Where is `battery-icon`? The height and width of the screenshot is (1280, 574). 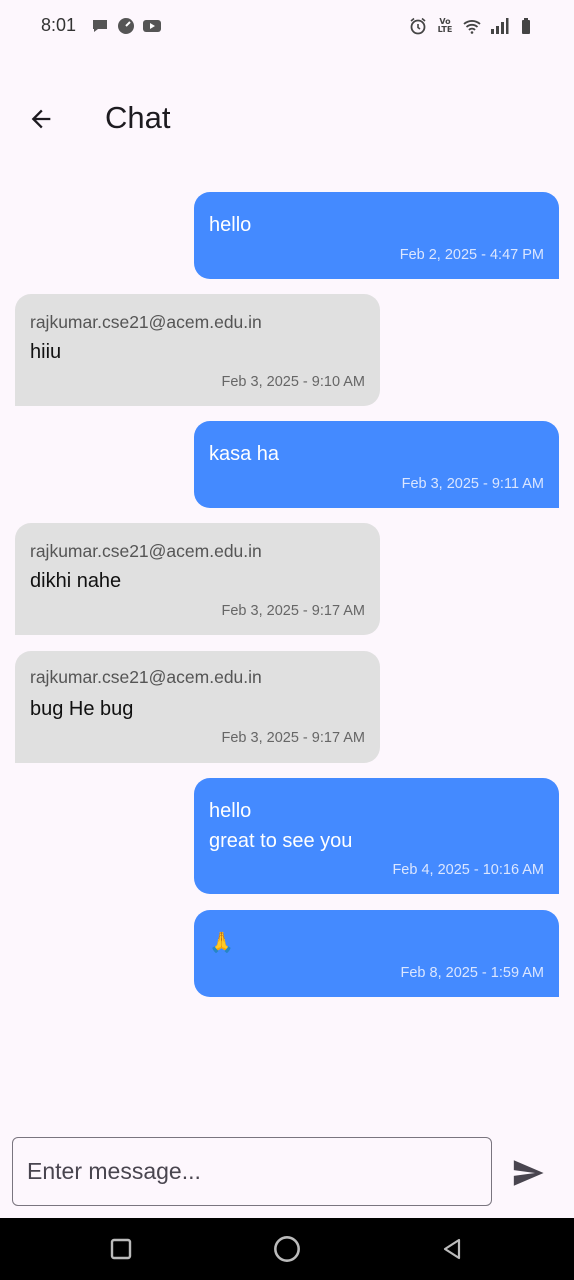 battery-icon is located at coordinates (526, 26).